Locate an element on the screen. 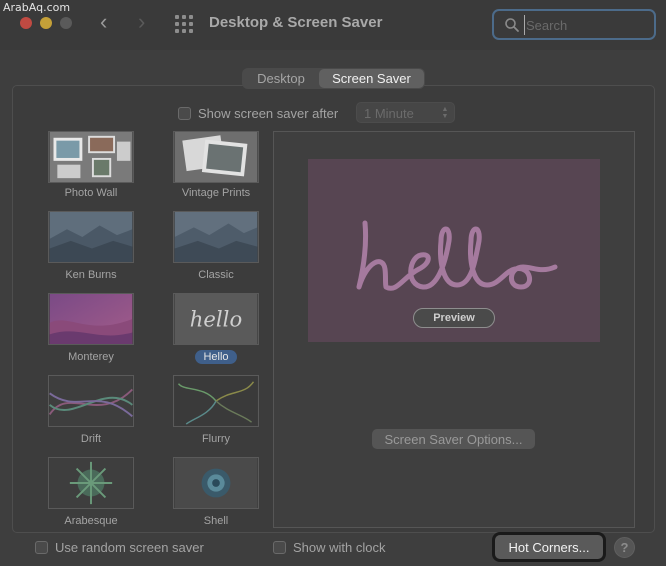 This screenshot has width=666, height=566. interval-value: 1 Minute is located at coordinates (389, 113).